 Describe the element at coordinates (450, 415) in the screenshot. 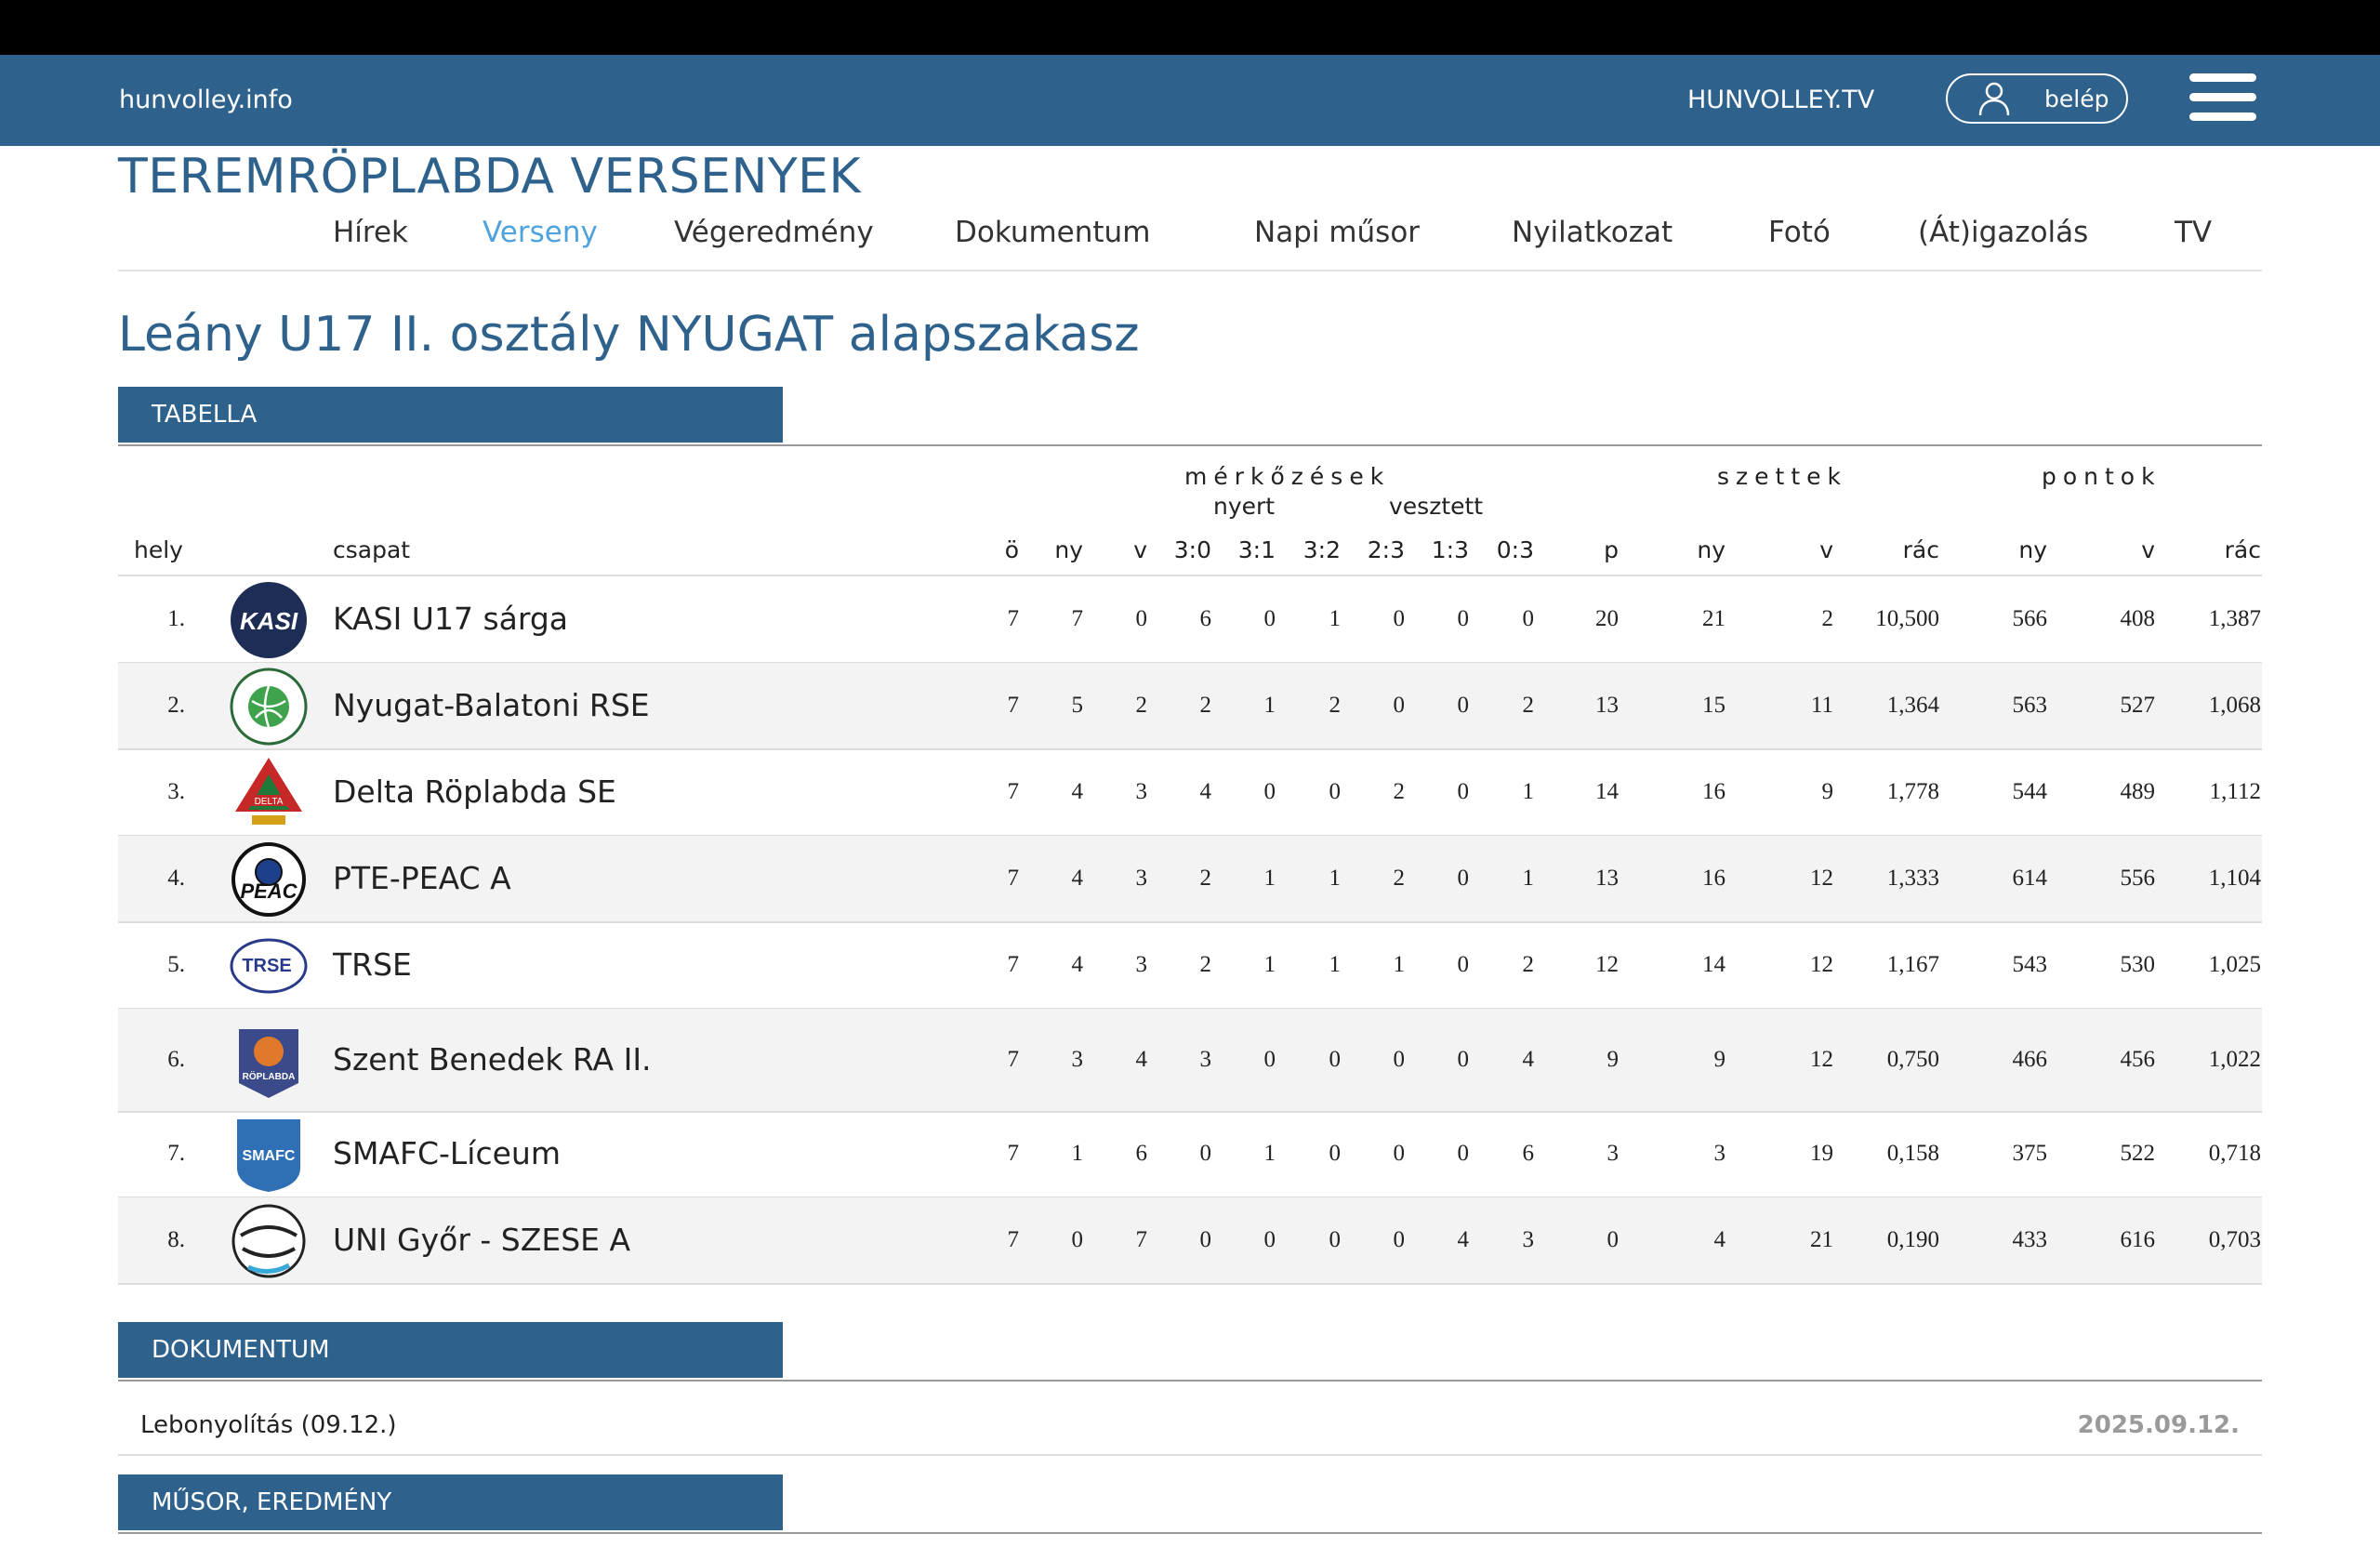

I see `section-tabella-label: TABELLA` at that location.